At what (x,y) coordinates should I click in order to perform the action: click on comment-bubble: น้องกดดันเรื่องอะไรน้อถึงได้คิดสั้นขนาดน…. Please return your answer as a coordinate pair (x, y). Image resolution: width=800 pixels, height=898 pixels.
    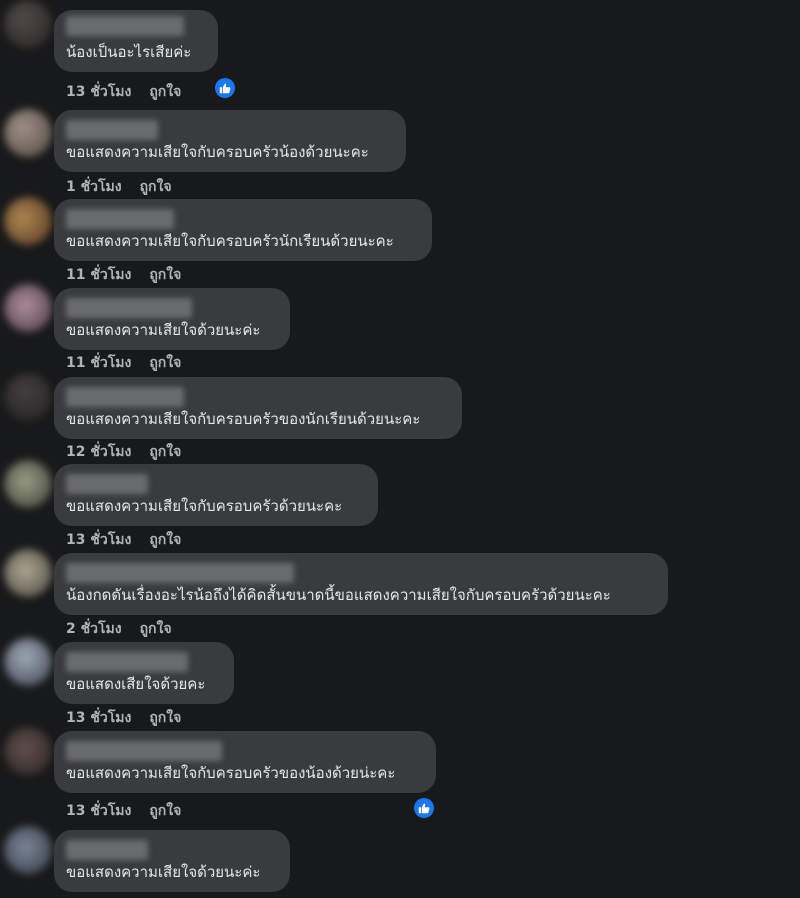
    Looking at the image, I should click on (361, 584).